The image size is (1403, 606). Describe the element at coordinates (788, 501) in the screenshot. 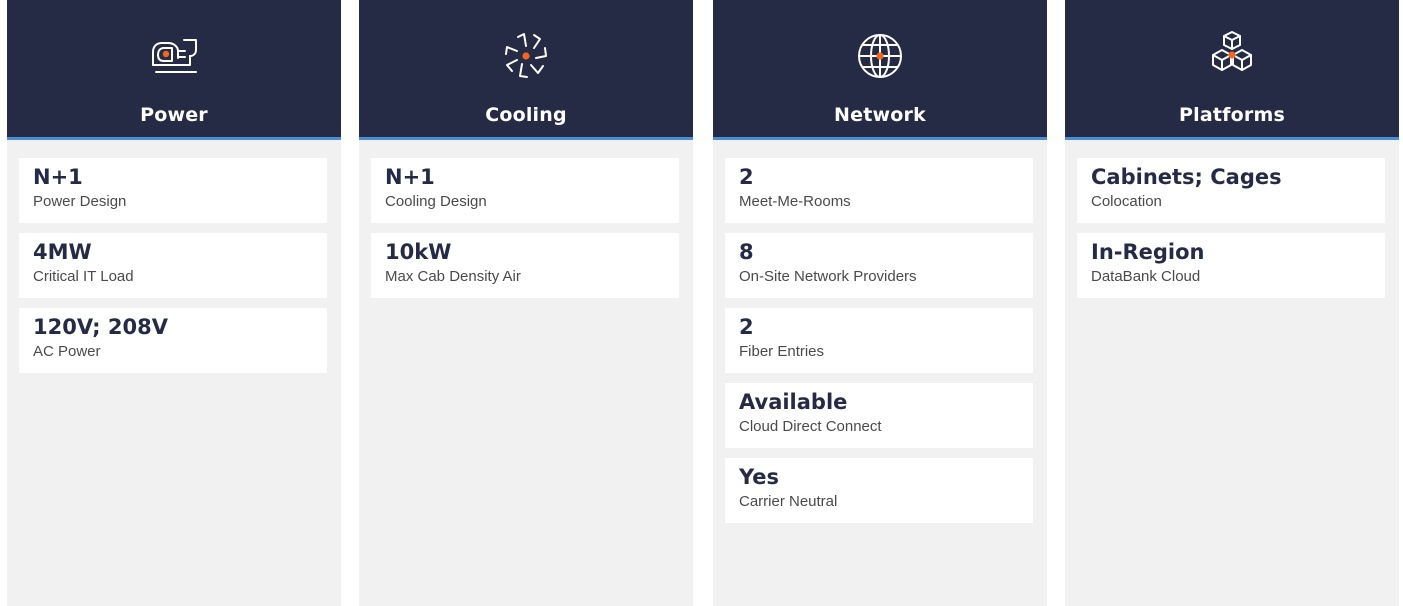

I see `spec-label: Carrier Neutral` at that location.